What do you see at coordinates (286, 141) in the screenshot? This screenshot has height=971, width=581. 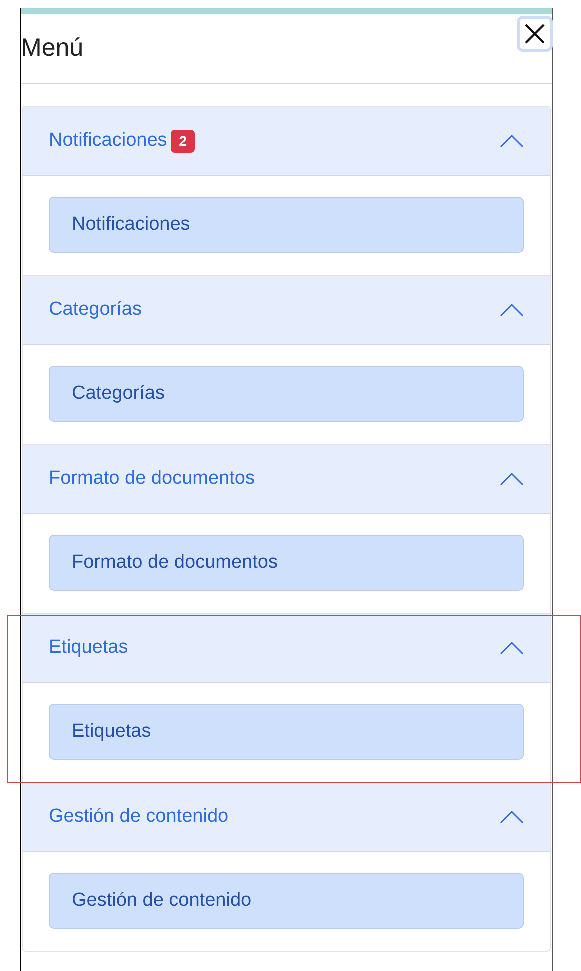 I see `section-header: Notificaciones 2` at bounding box center [286, 141].